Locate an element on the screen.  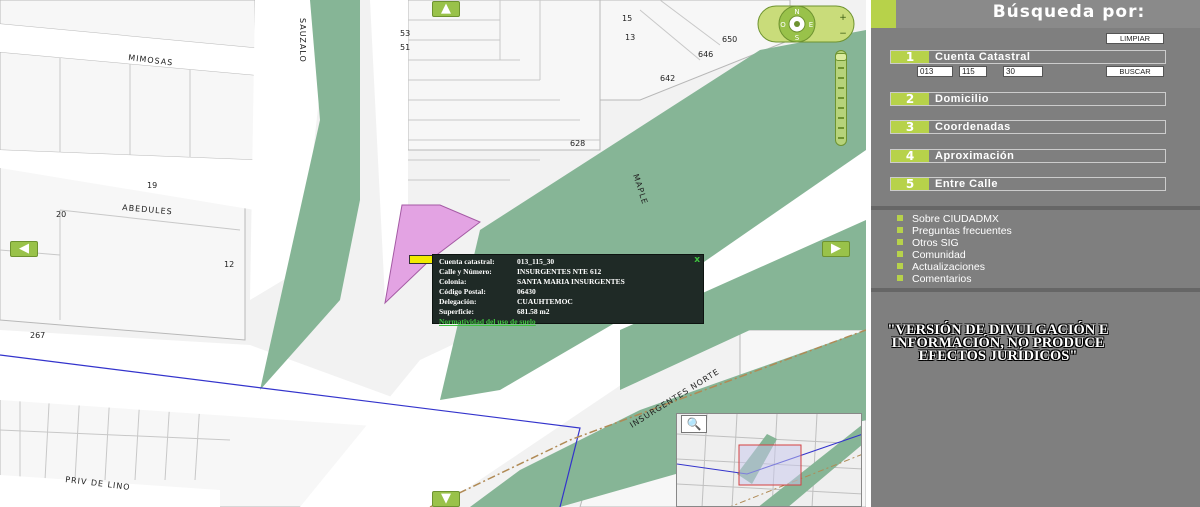
pan-down-arrow-icon: ▼ is located at coordinates (446, 499).